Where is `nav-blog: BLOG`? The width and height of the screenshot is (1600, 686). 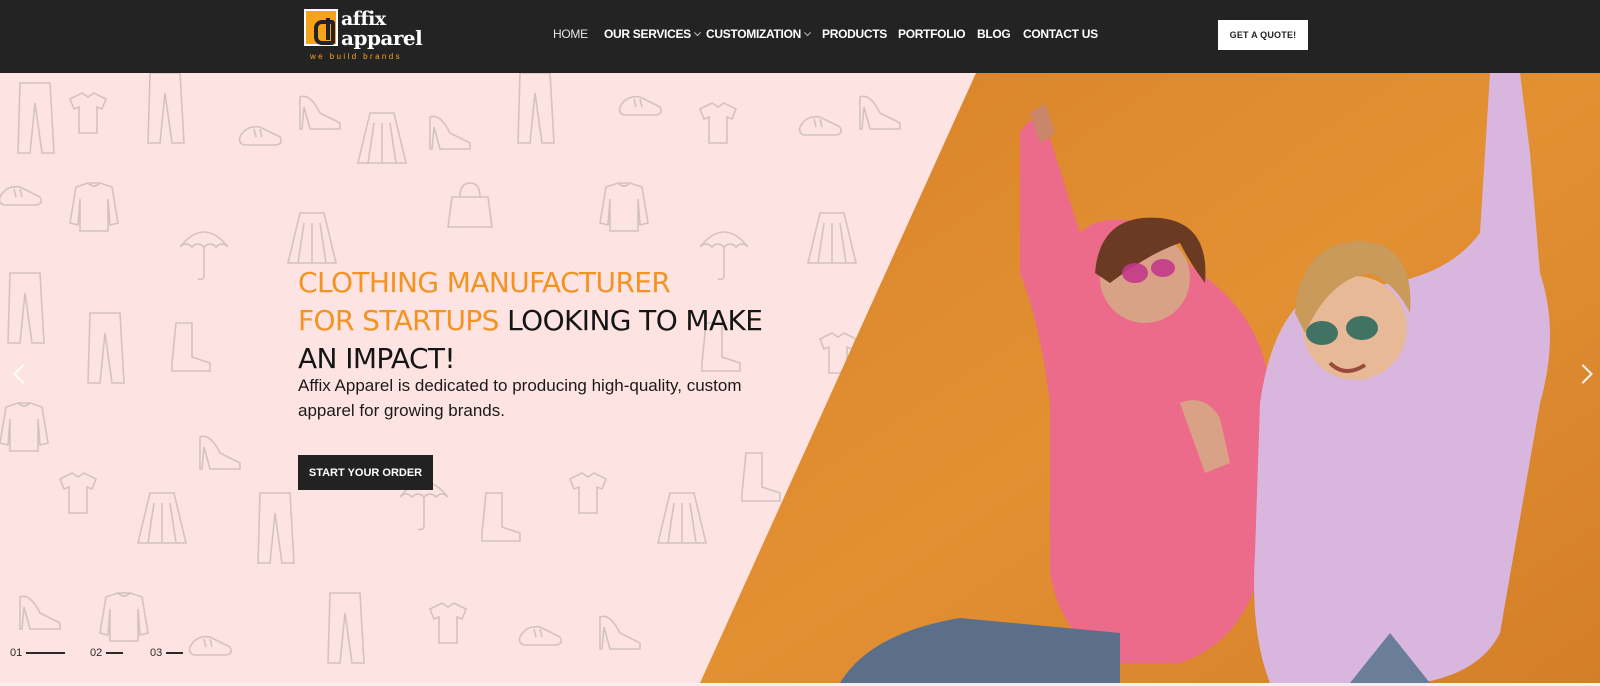 nav-blog: BLOG is located at coordinates (994, 34).